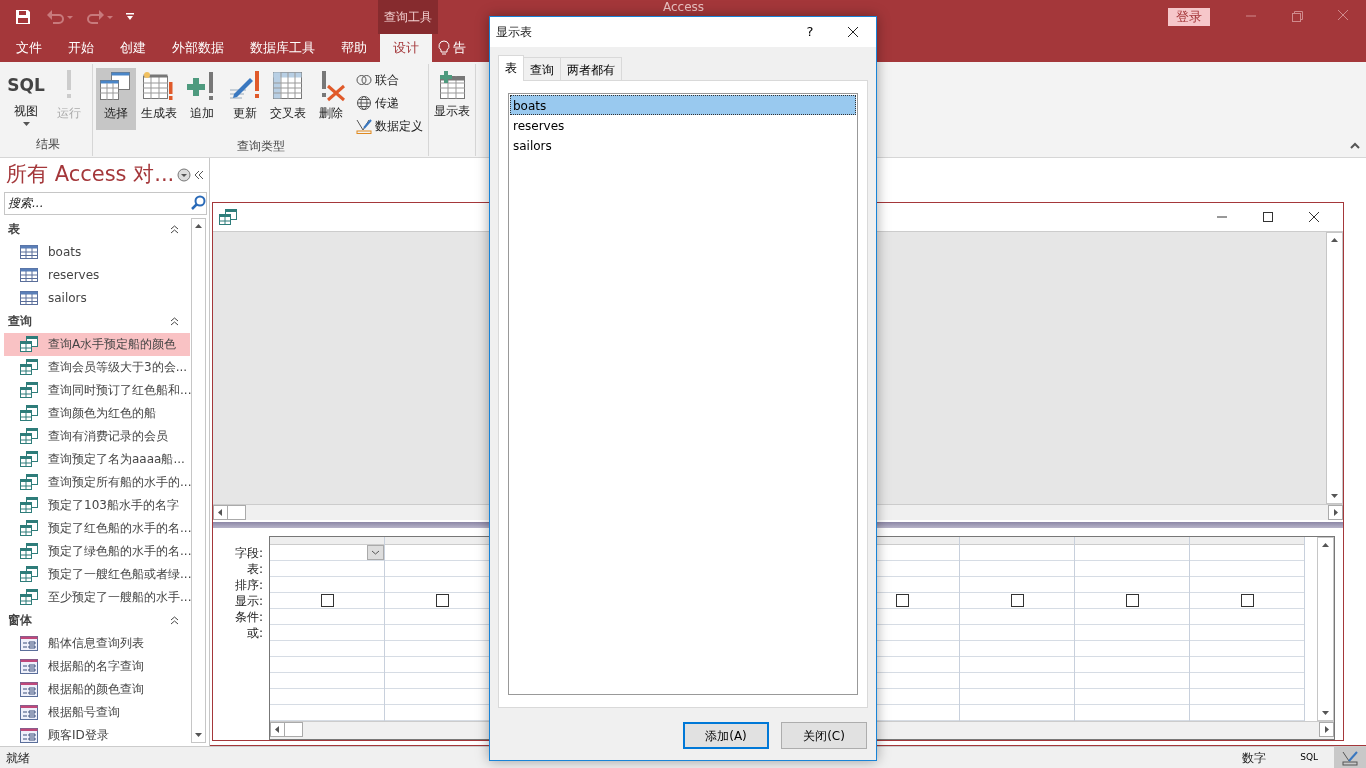 Image resolution: width=1366 pixels, height=768 pixels. Describe the element at coordinates (248, 585) in the screenshot. I see `row-label: 排序:` at that location.